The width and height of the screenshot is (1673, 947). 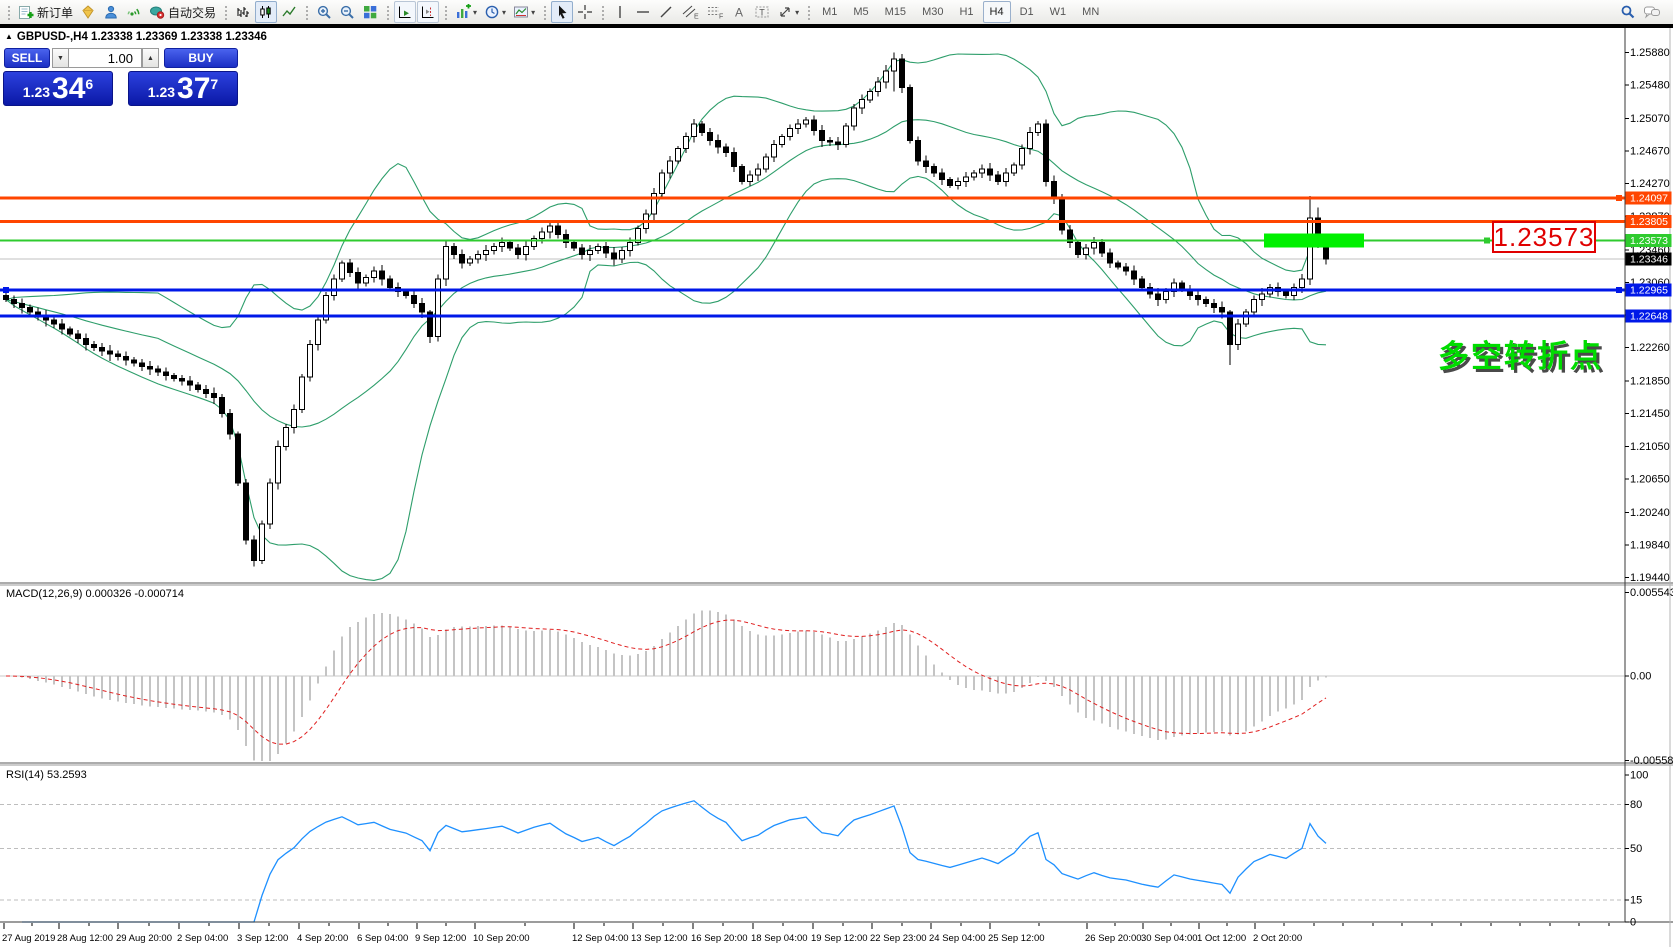 I want to click on channel-icon: E, so click(x=690, y=12).